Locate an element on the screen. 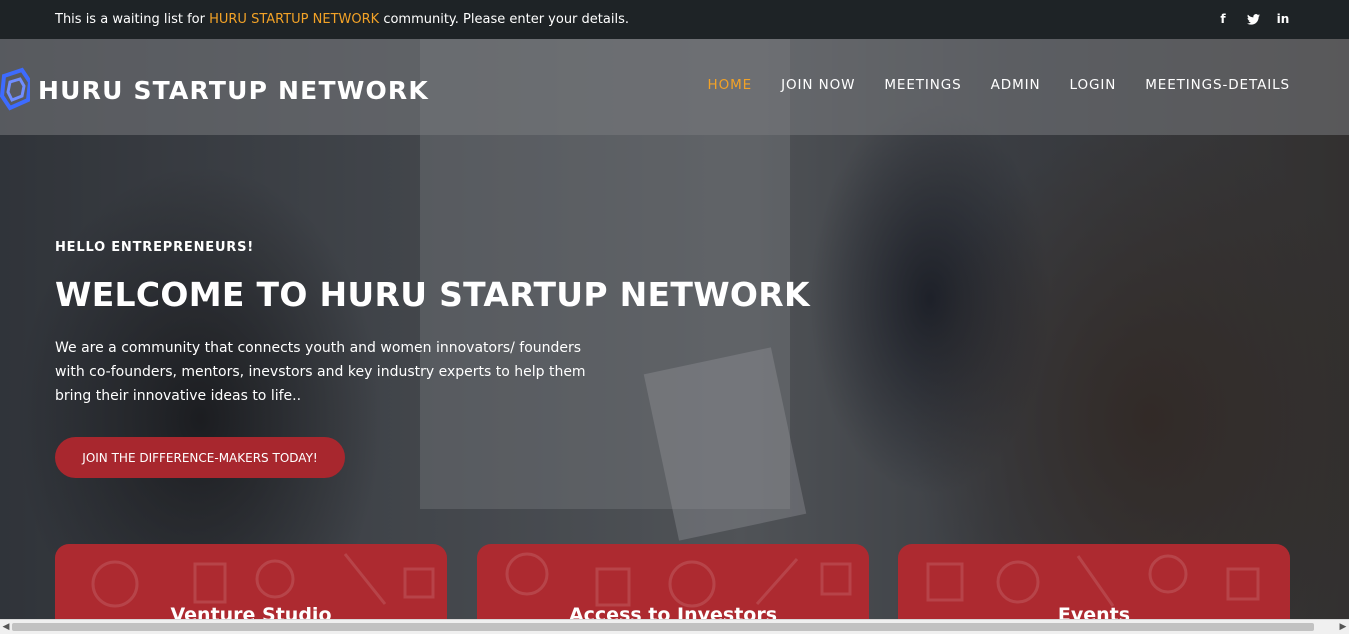  nav-item-admin: ADMIN is located at coordinates (1016, 85).